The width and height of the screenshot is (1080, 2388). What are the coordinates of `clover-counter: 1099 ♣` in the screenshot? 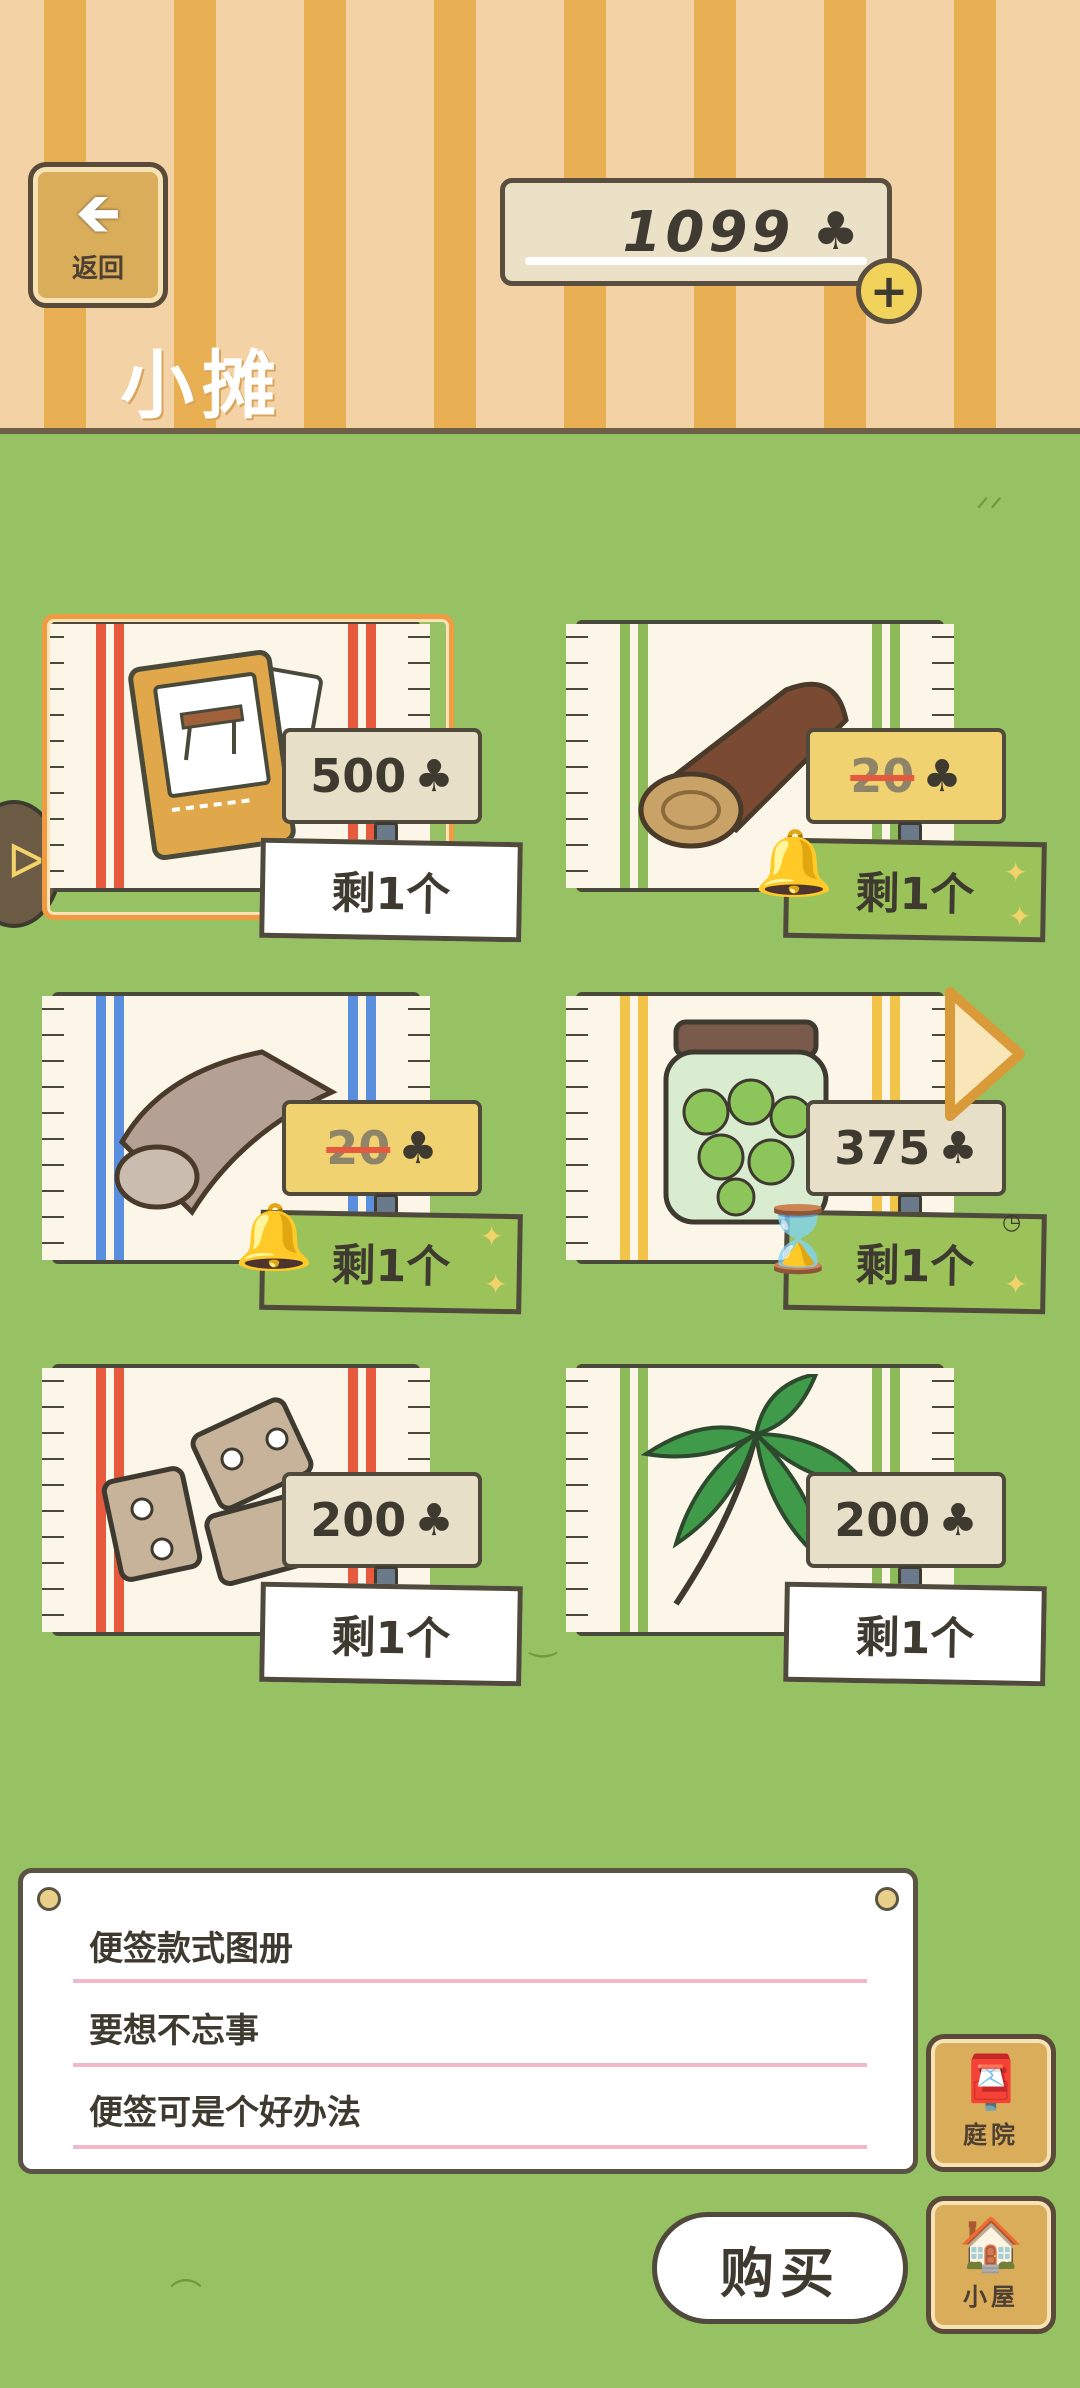 It's located at (696, 232).